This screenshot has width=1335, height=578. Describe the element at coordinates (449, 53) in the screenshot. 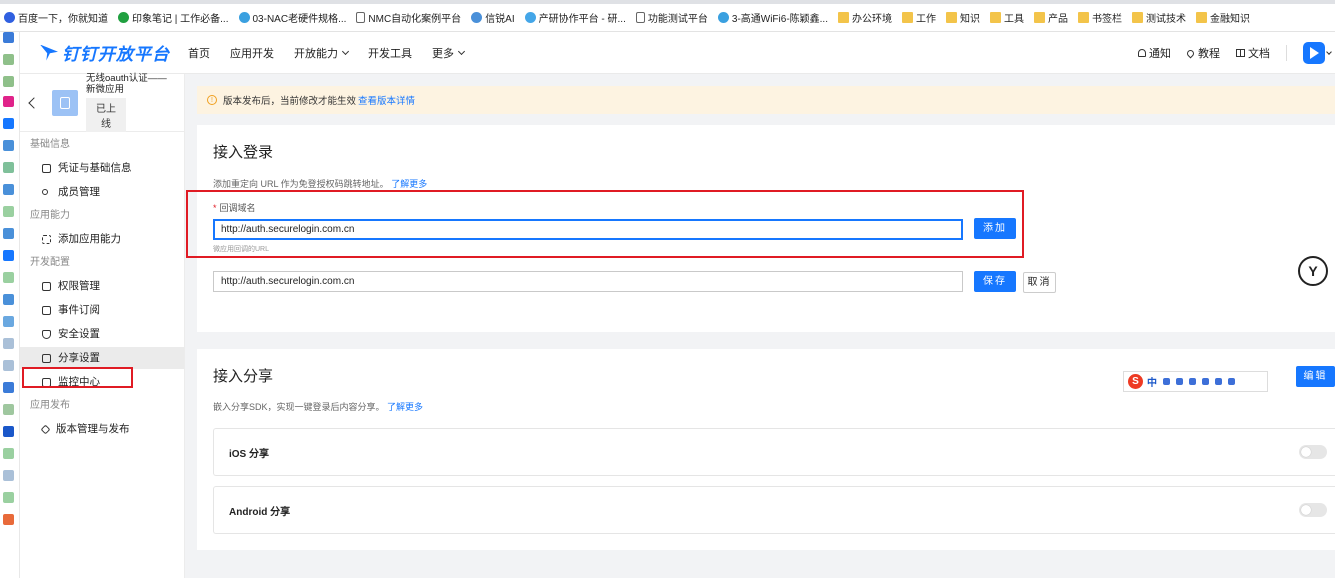

I see `nav-item: 更多` at that location.